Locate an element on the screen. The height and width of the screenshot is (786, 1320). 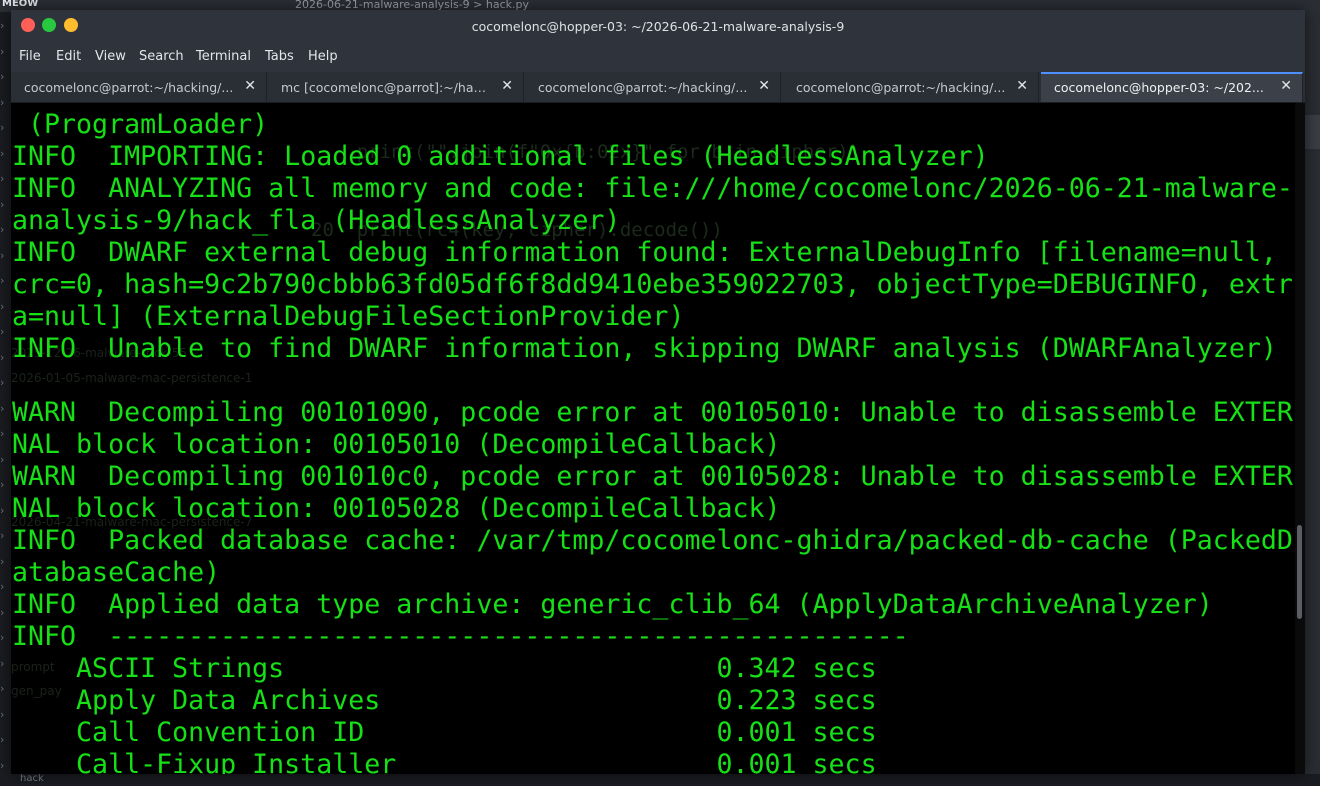
tab-1: cocomelonc@parrot:~/hacking/... ✕ is located at coordinates (139, 87).